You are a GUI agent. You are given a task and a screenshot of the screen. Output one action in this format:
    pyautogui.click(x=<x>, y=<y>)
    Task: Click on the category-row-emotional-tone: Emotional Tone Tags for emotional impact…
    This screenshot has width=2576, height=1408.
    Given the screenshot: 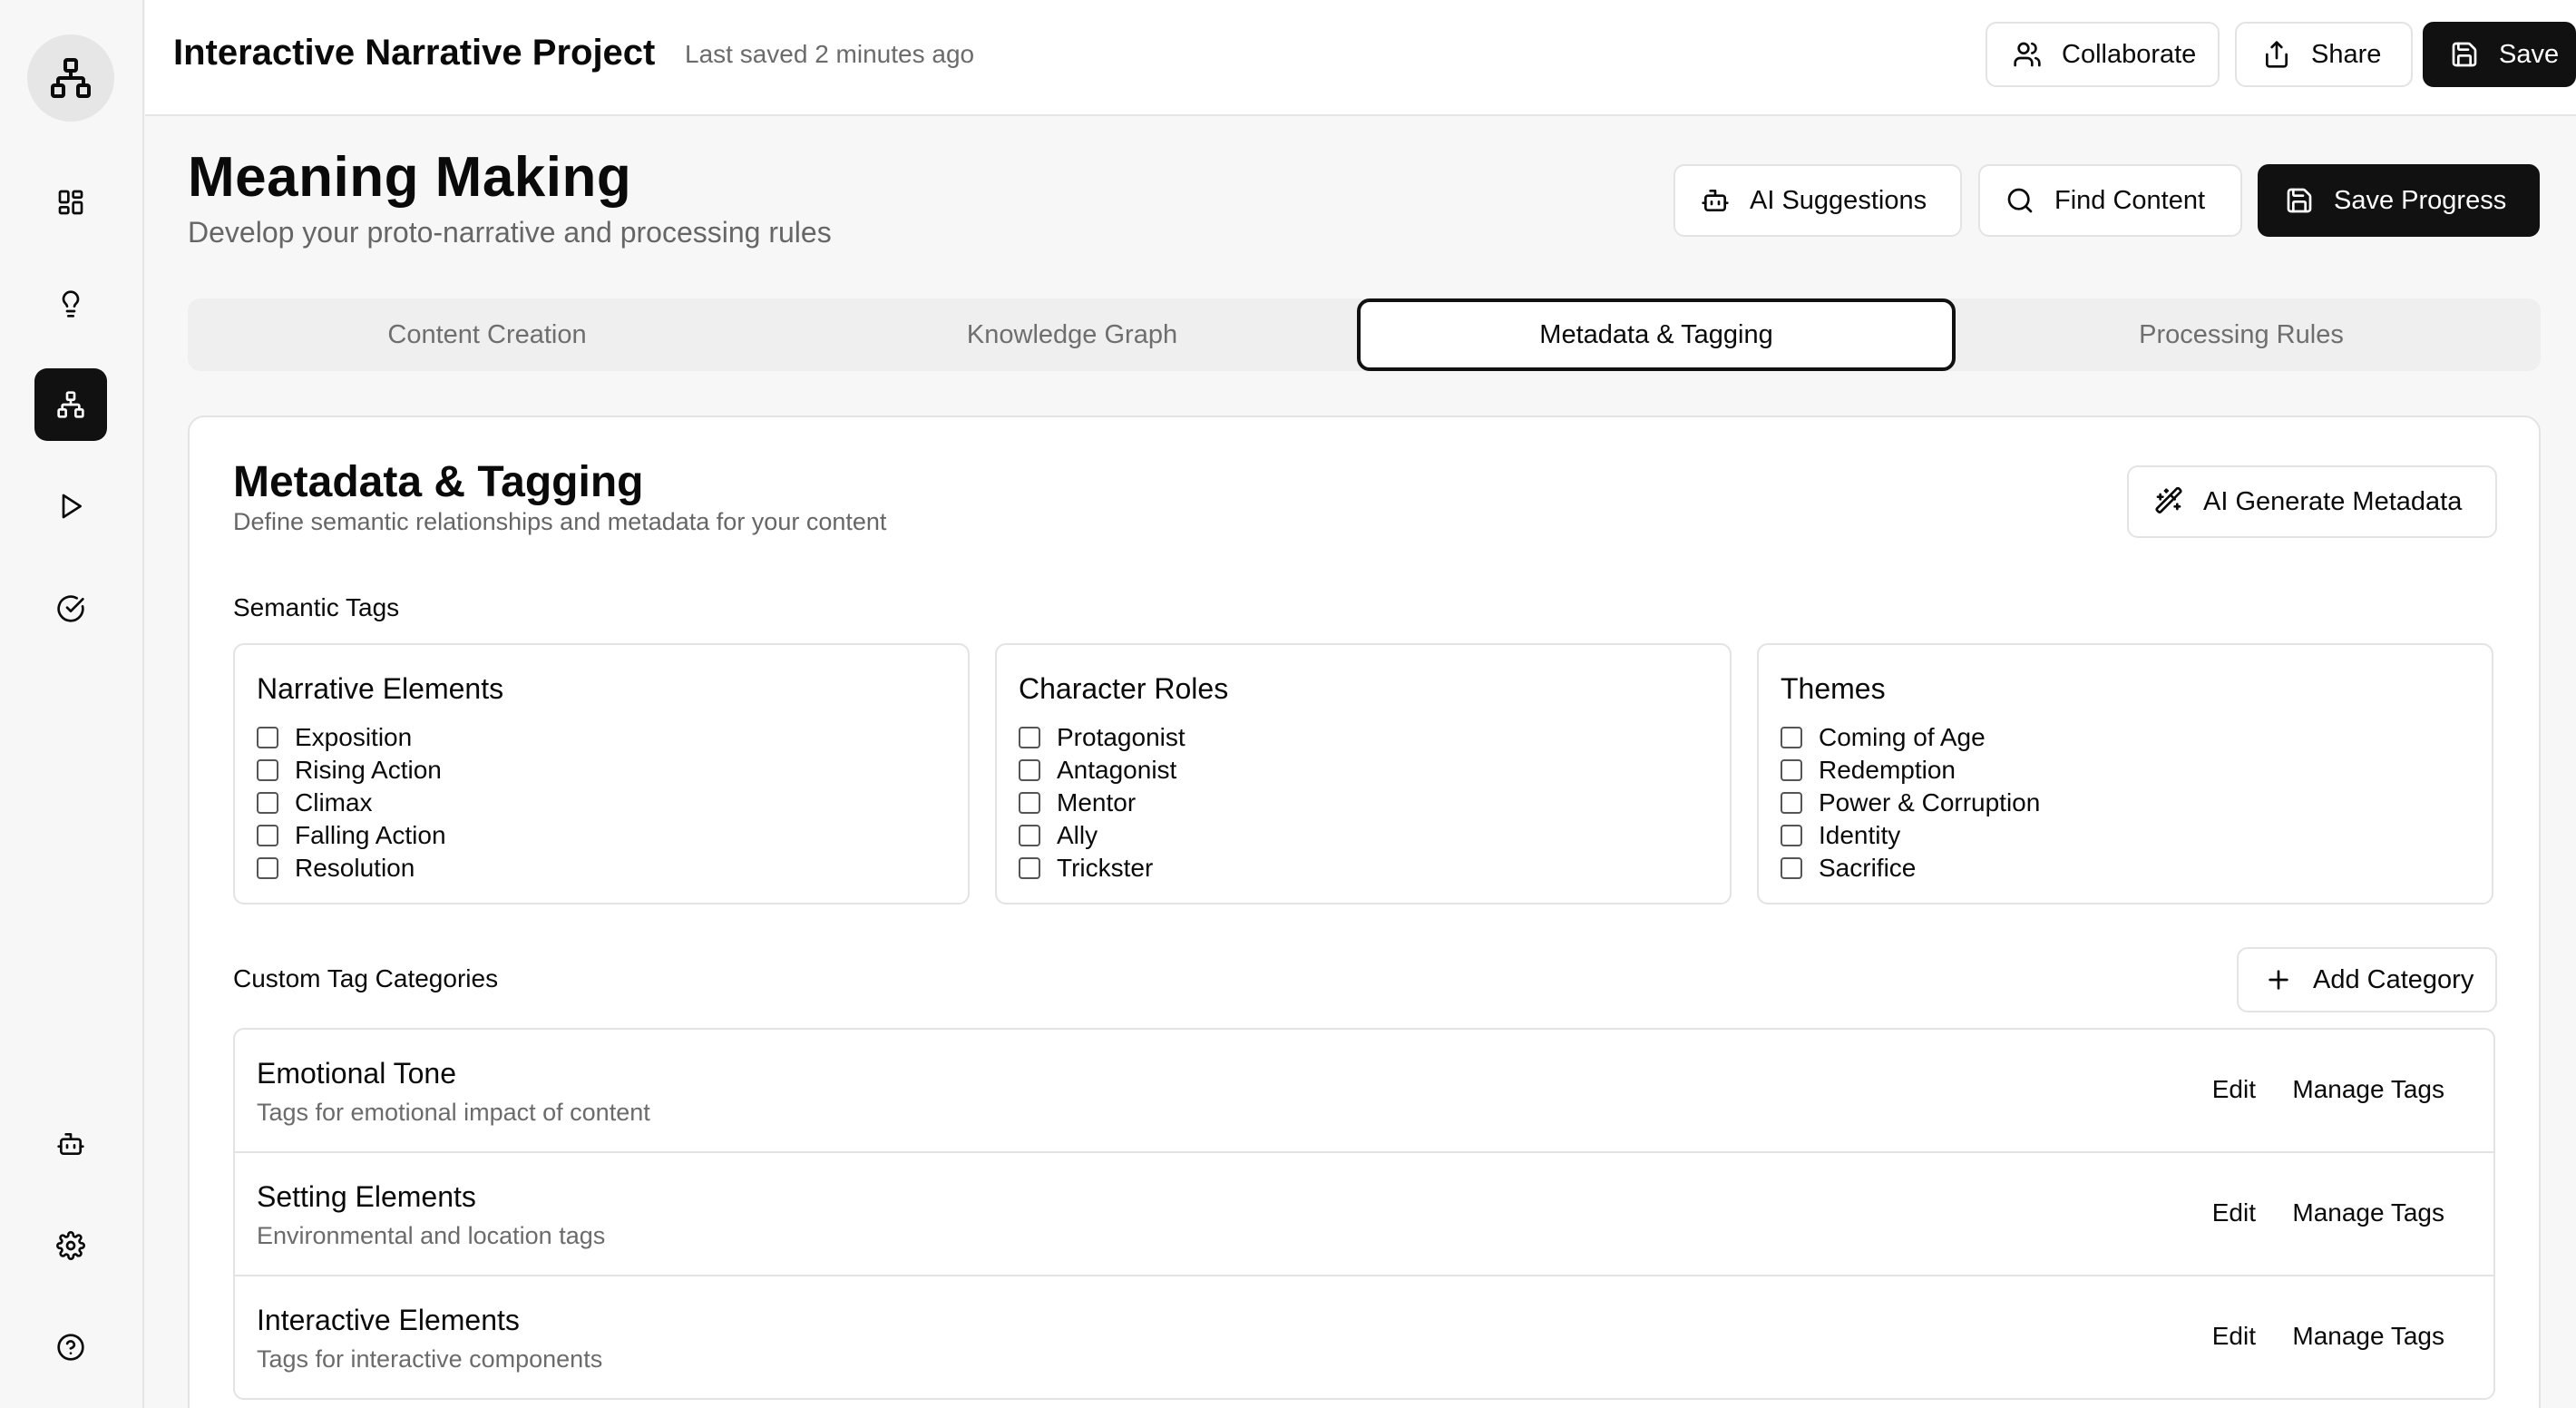 What is the action you would take?
    pyautogui.click(x=1364, y=1090)
    